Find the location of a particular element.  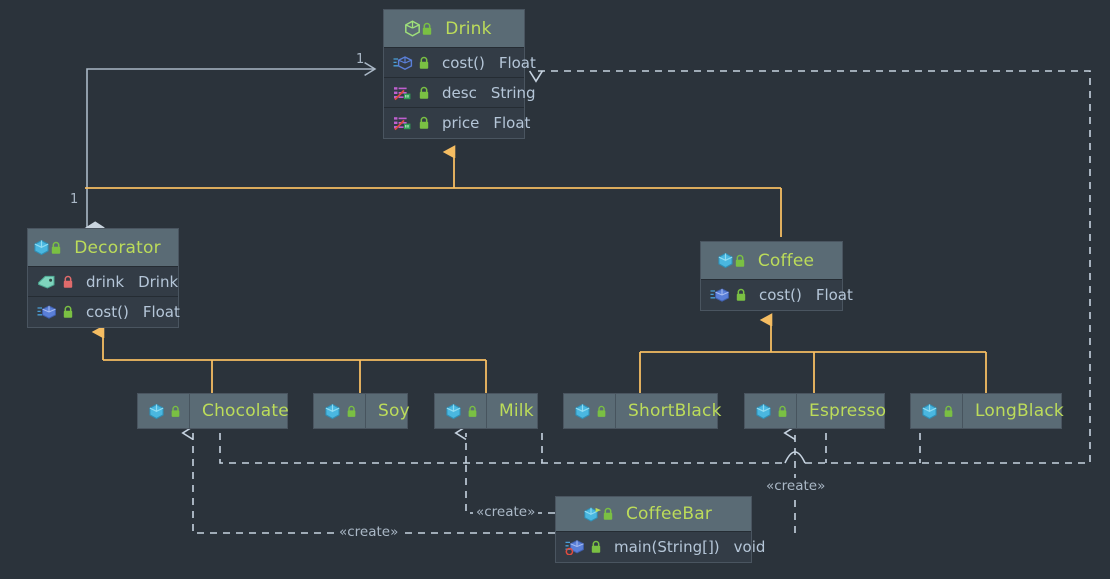

stereotype-create-left: «create» is located at coordinates (369, 532).